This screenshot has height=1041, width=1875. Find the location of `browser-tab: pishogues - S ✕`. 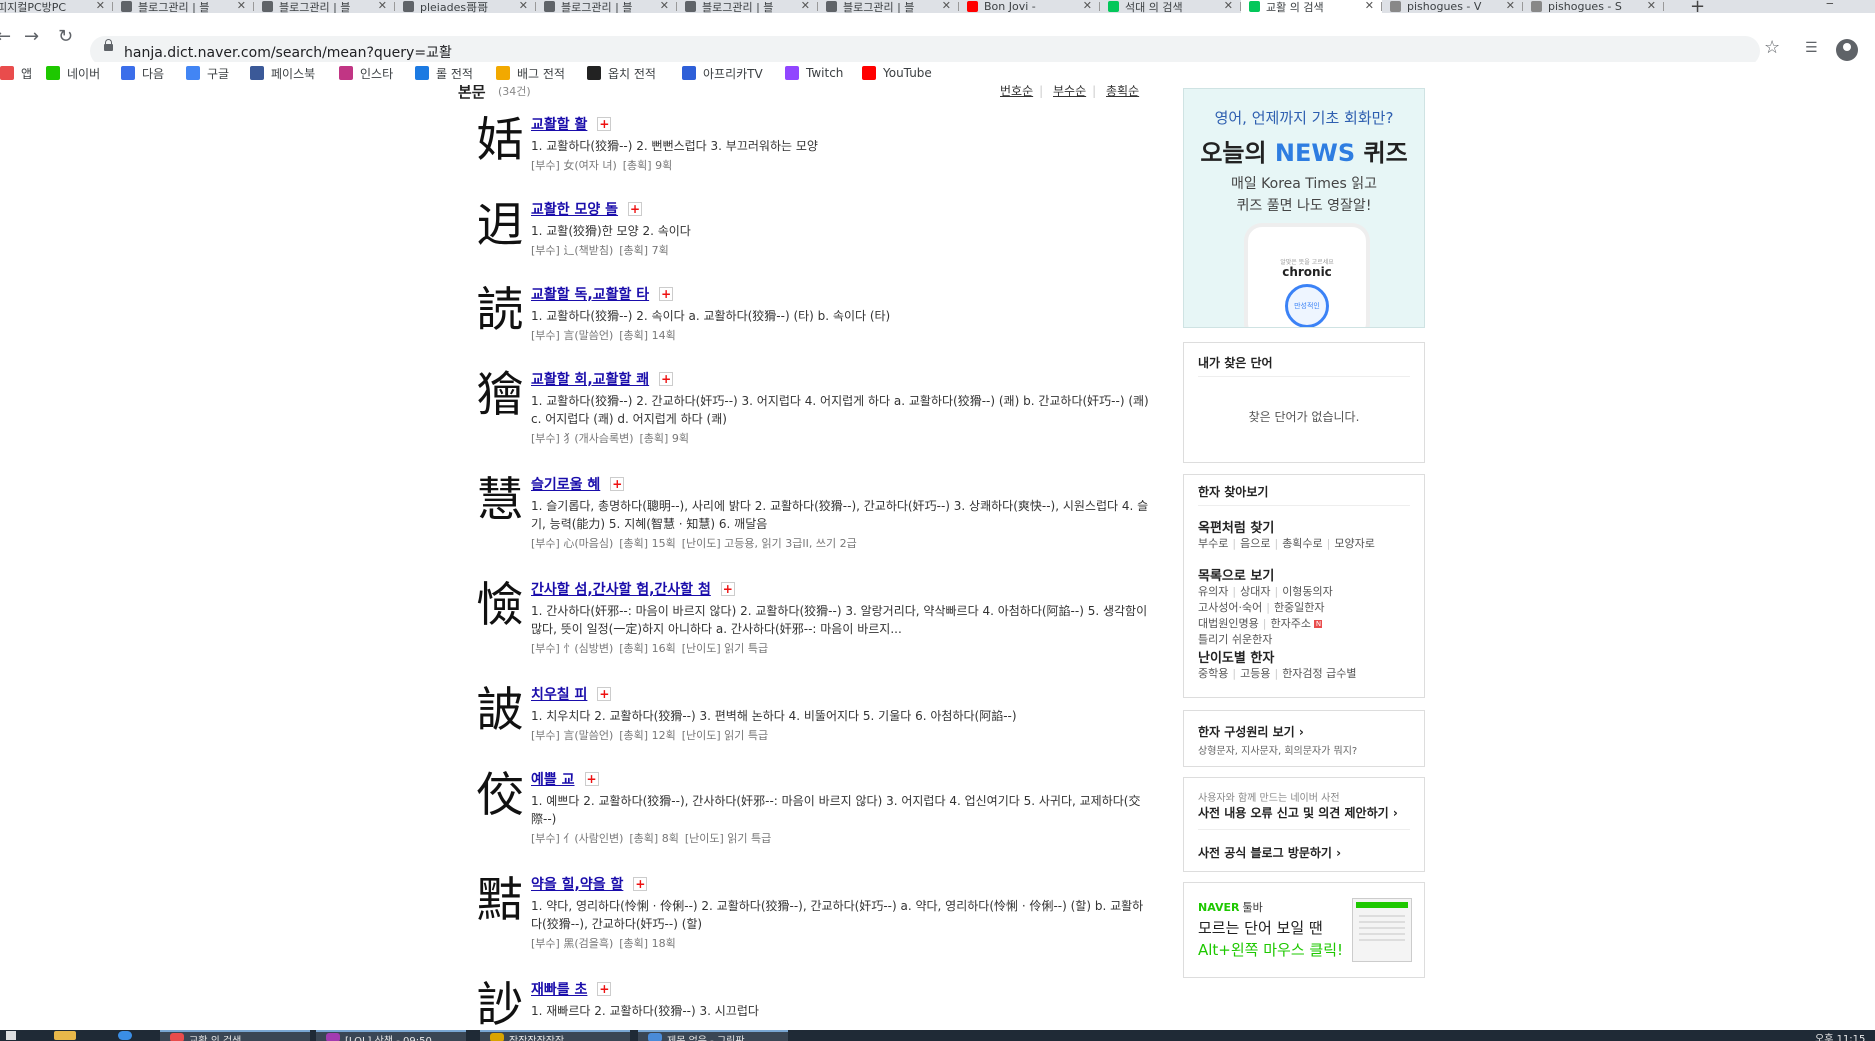

browser-tab: pishogues - S ✕ is located at coordinates (1593, 6).